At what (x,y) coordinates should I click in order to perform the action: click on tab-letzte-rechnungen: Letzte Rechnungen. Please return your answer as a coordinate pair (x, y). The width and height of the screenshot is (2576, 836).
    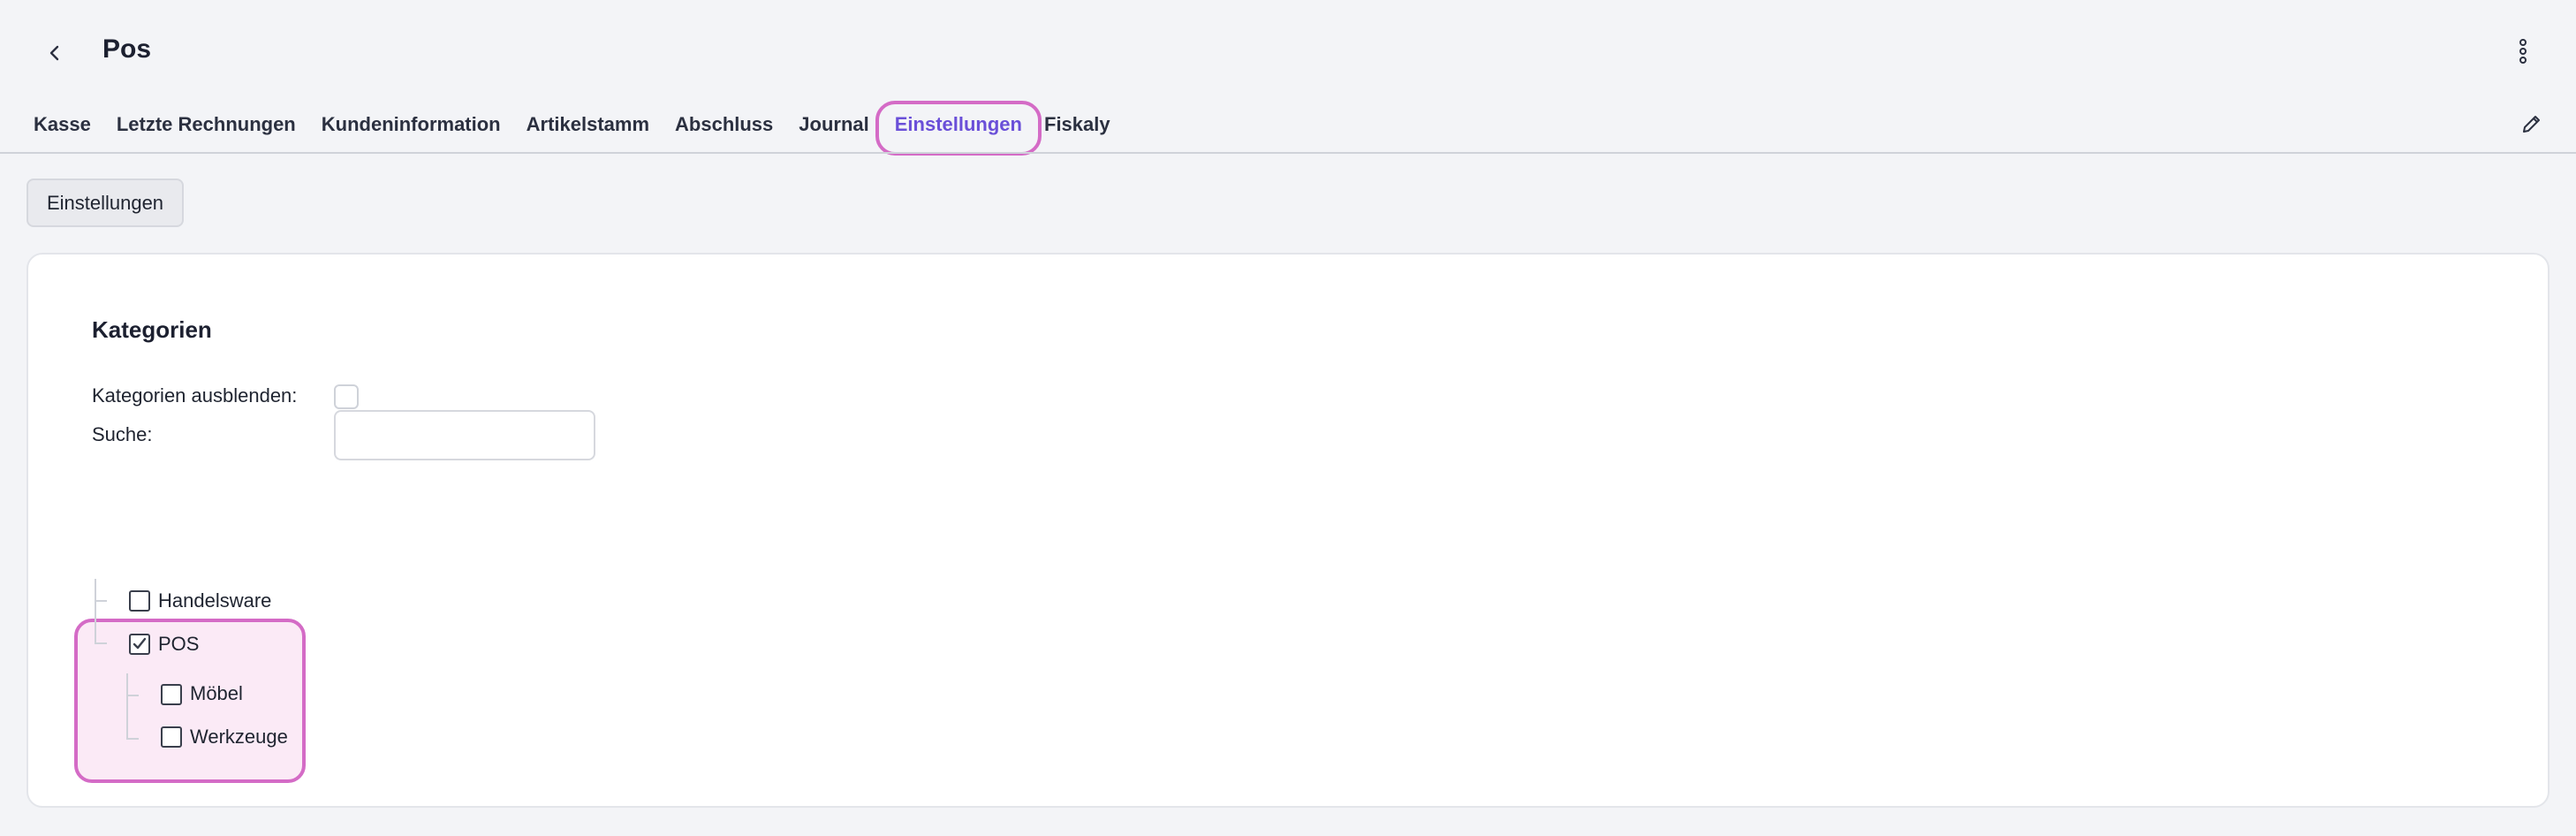
    Looking at the image, I should click on (207, 125).